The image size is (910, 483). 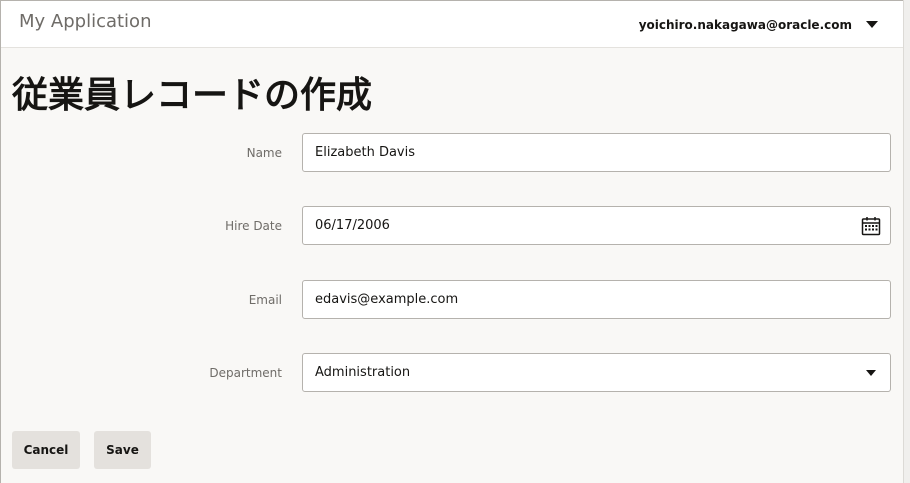 I want to click on email-label: Email, so click(x=265, y=300).